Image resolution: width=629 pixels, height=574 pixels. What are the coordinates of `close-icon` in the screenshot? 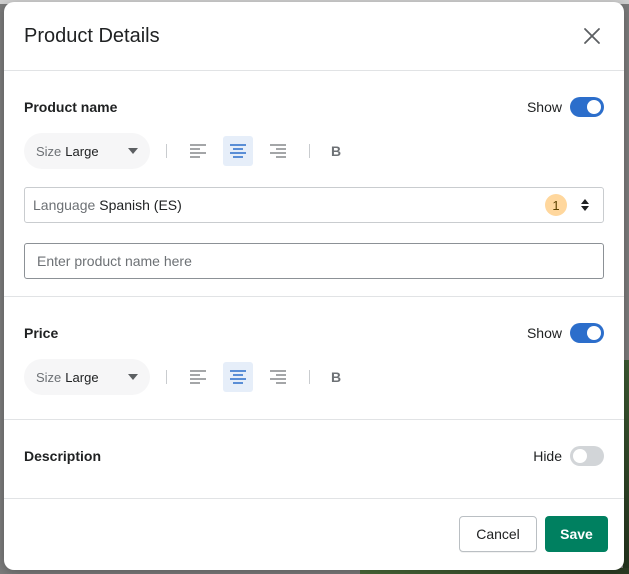 It's located at (592, 36).